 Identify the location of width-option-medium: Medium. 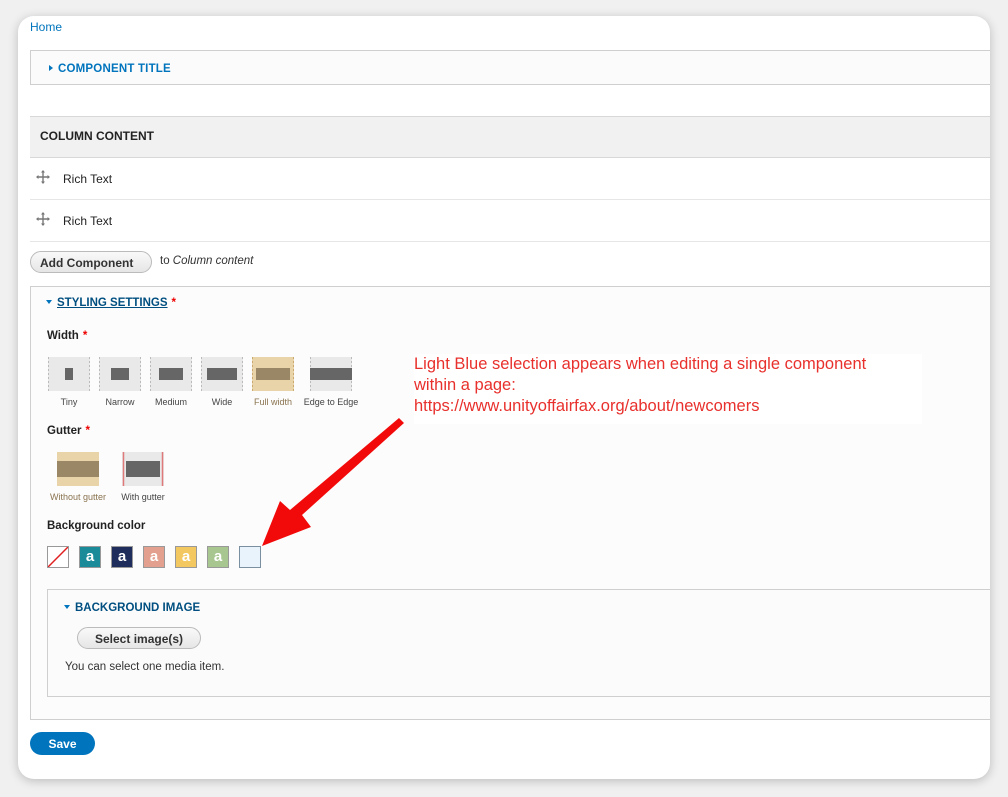
(171, 382).